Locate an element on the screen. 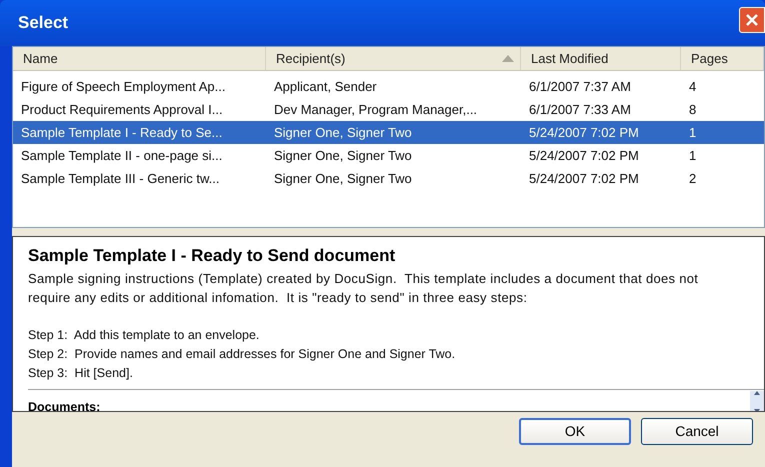  column-header: Name is located at coordinates (139, 58).